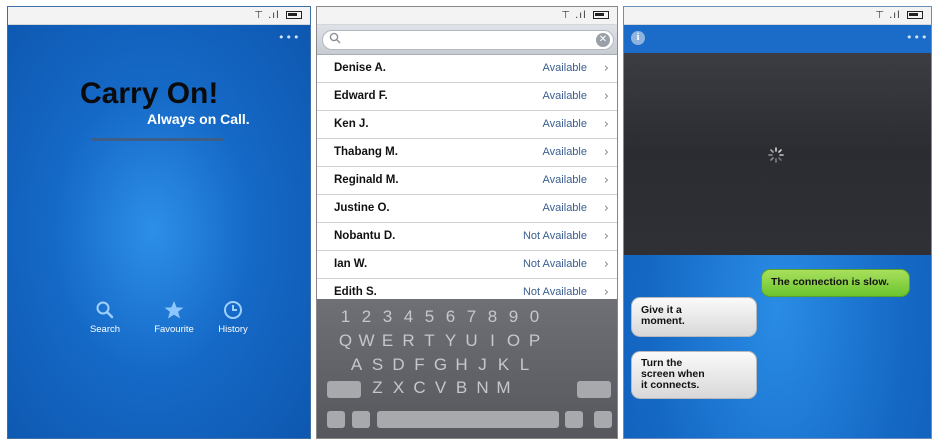  Describe the element at coordinates (601, 15) in the screenshot. I see `battery-icon` at that location.